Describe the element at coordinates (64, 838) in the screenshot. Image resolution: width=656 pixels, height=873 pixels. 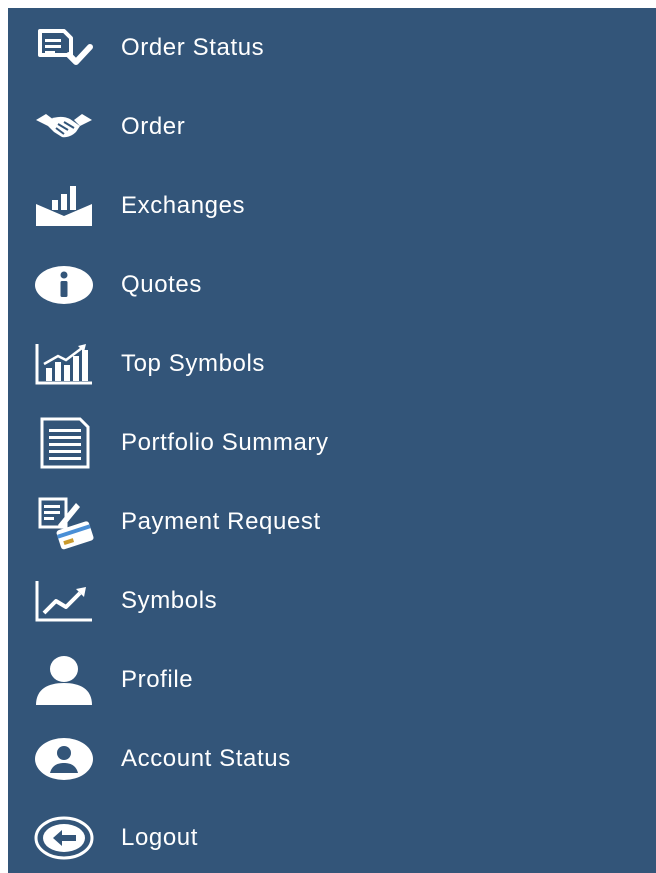
I see `logout-icon` at that location.